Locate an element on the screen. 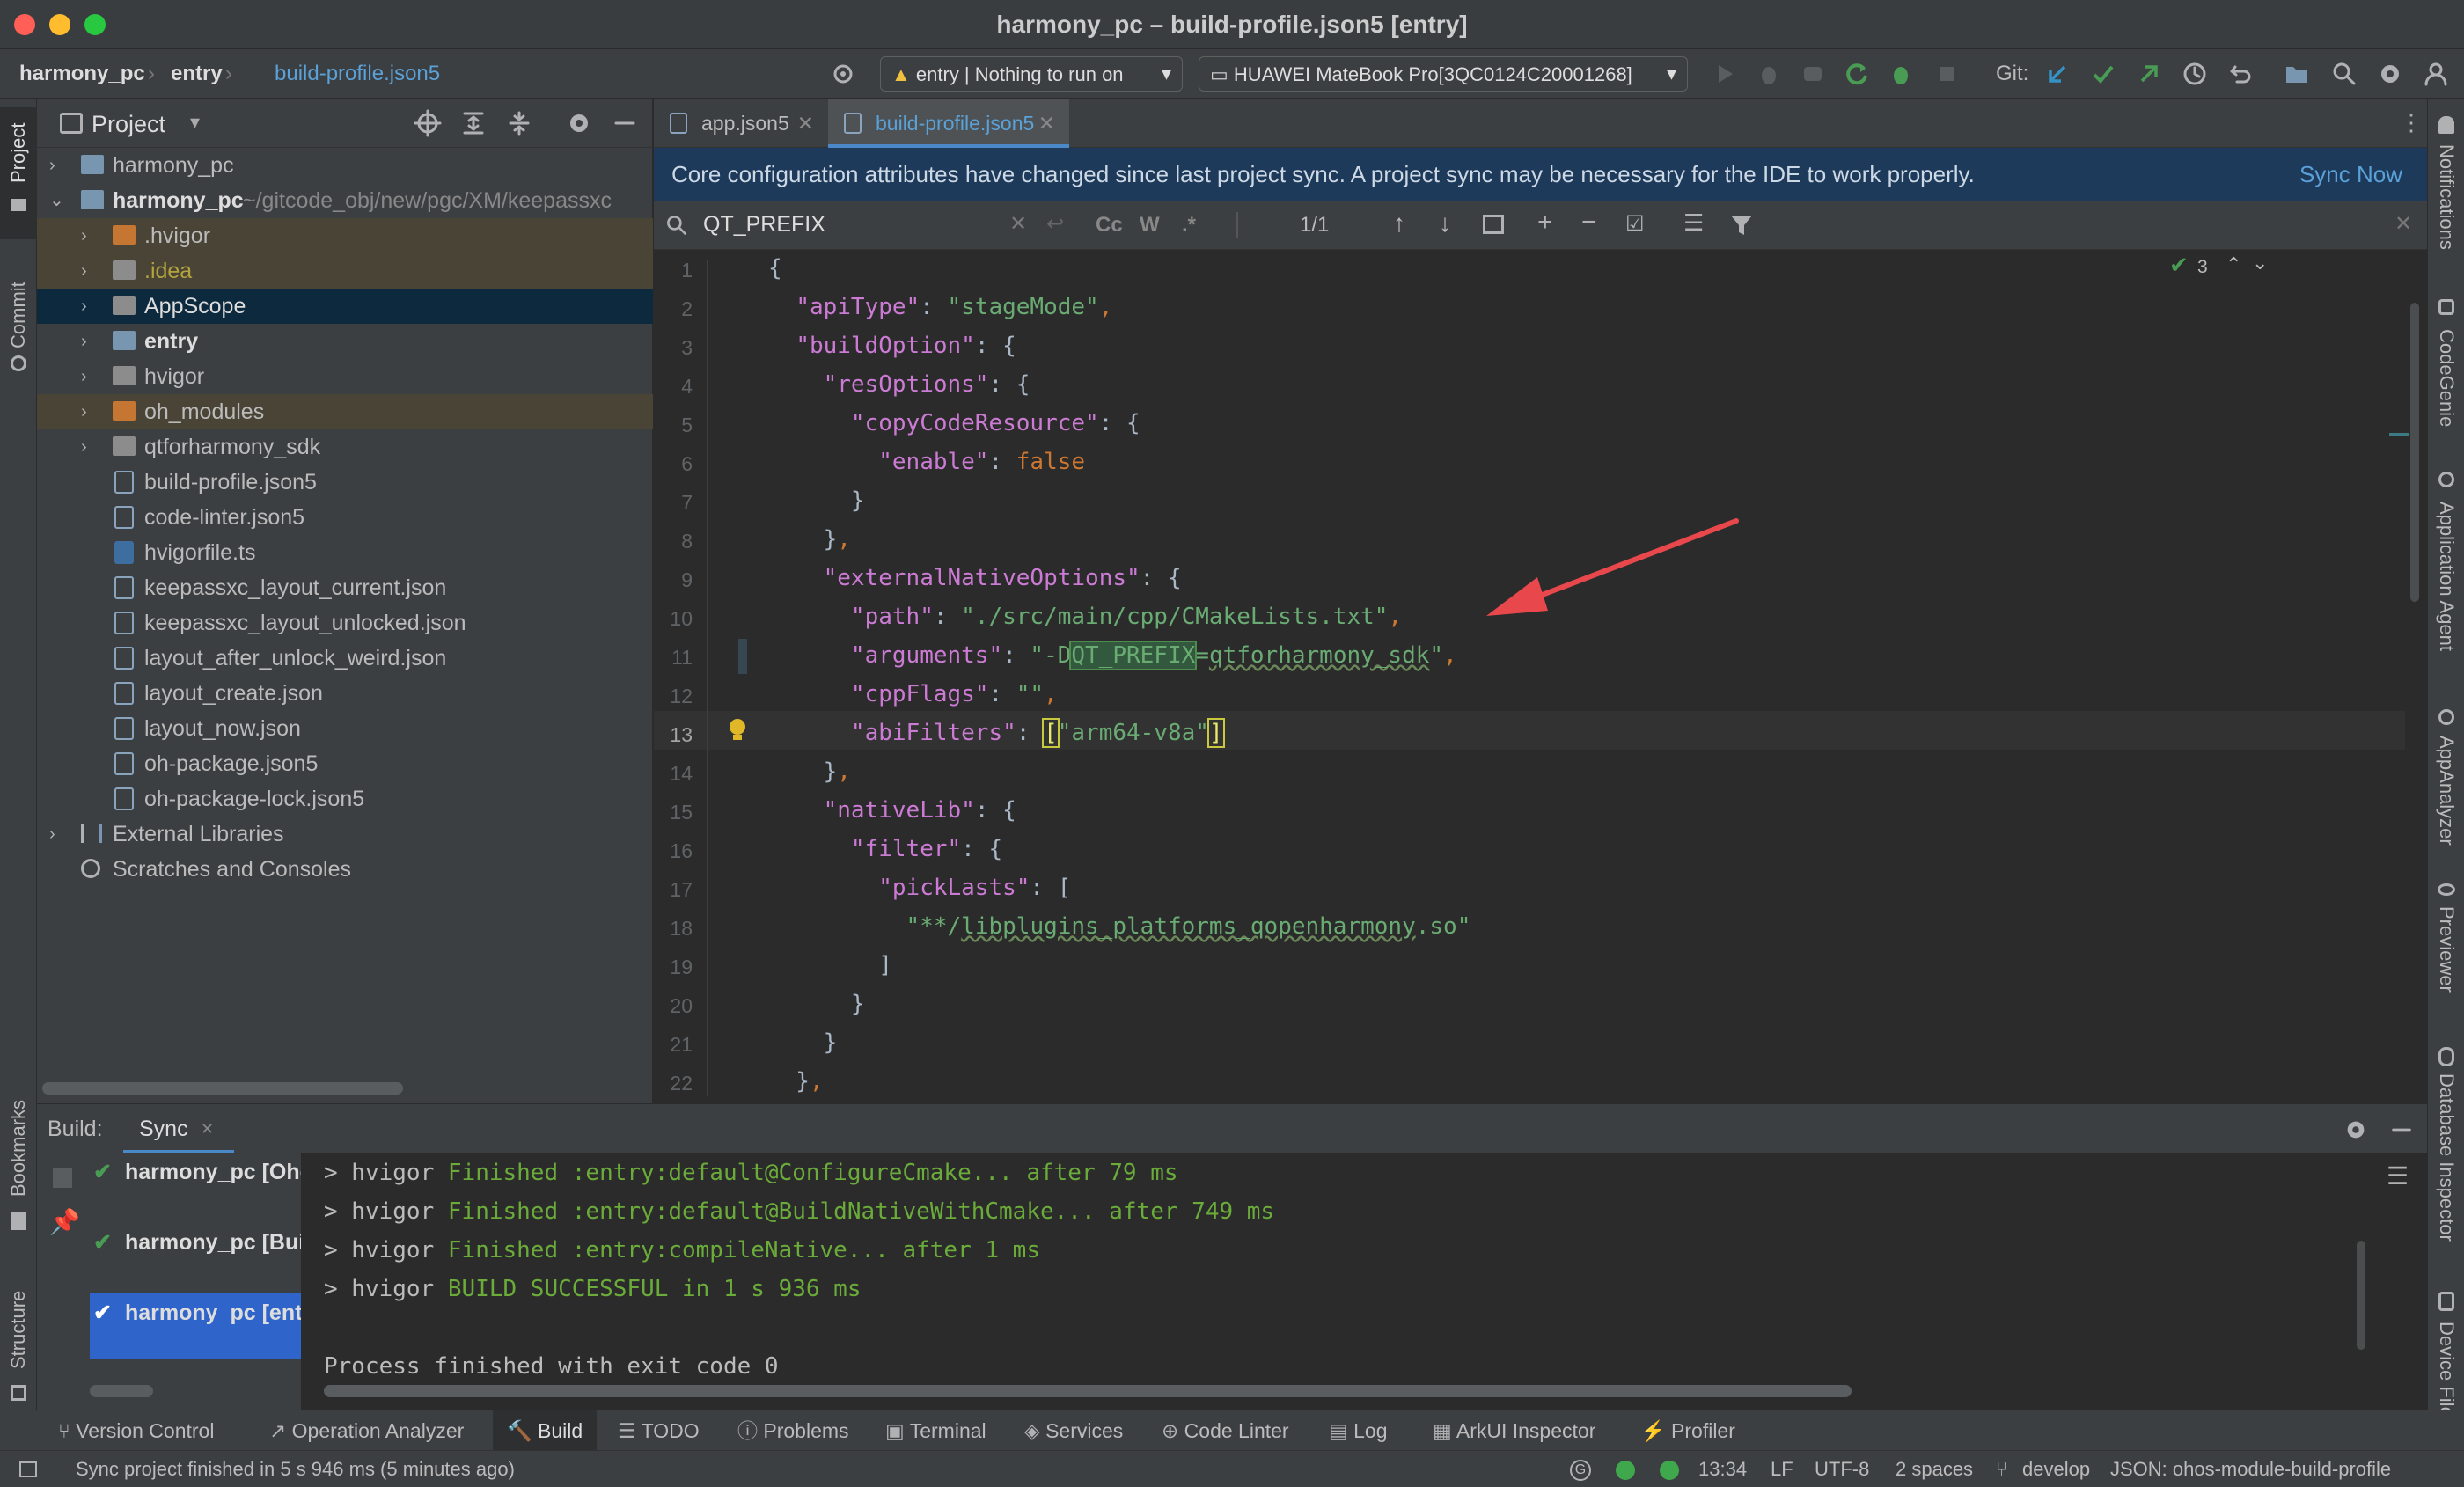 Image resolution: width=2464 pixels, height=1487 pixels. breadcrumb-module: entry is located at coordinates (197, 74).